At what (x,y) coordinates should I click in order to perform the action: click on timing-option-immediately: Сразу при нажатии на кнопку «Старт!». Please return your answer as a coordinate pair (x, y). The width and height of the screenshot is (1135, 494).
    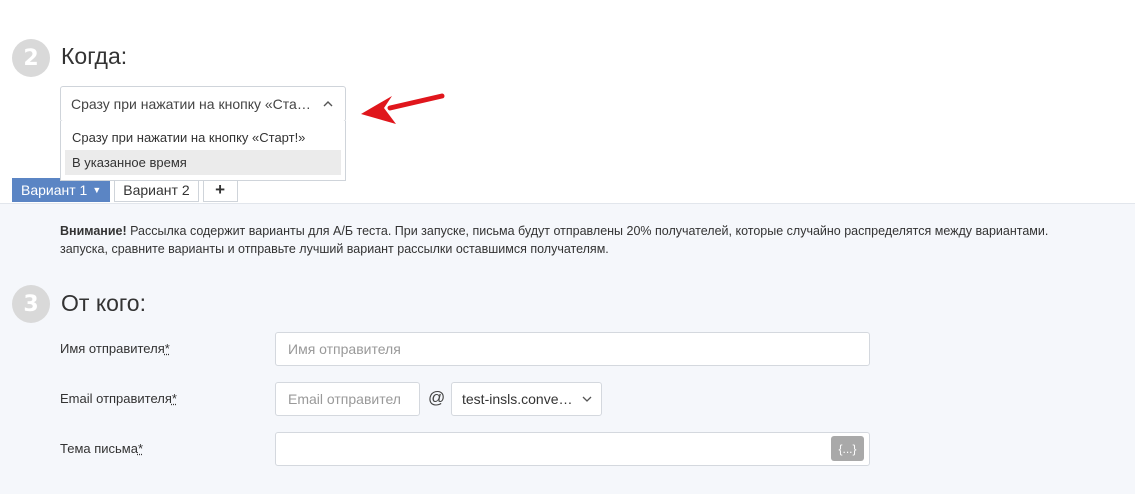
    Looking at the image, I should click on (203, 137).